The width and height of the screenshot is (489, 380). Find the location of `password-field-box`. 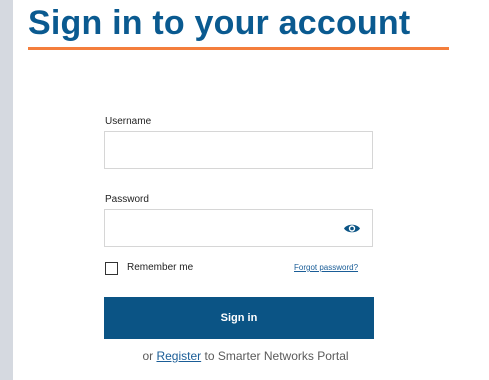

password-field-box is located at coordinates (238, 228).